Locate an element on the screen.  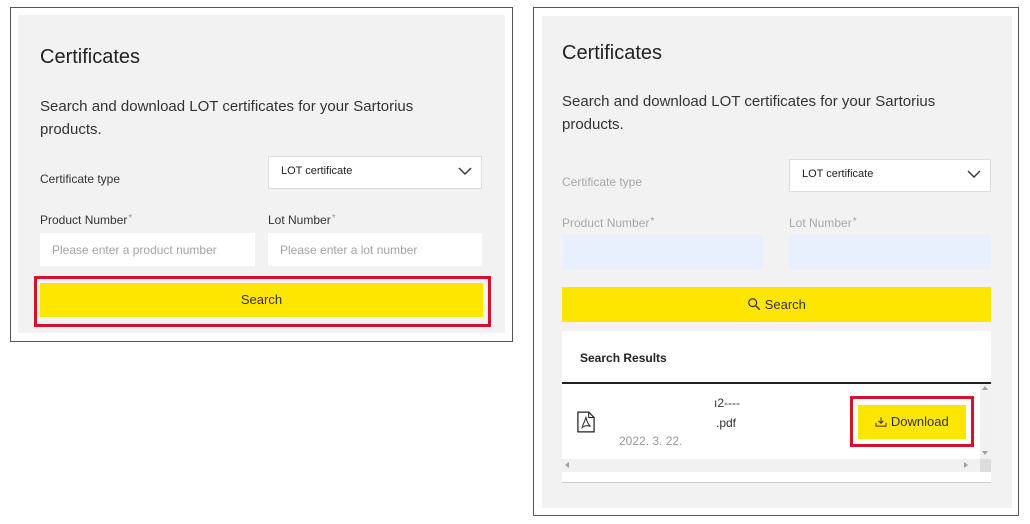
product-number-placeholder: Please enter a product number is located at coordinates (134, 250).